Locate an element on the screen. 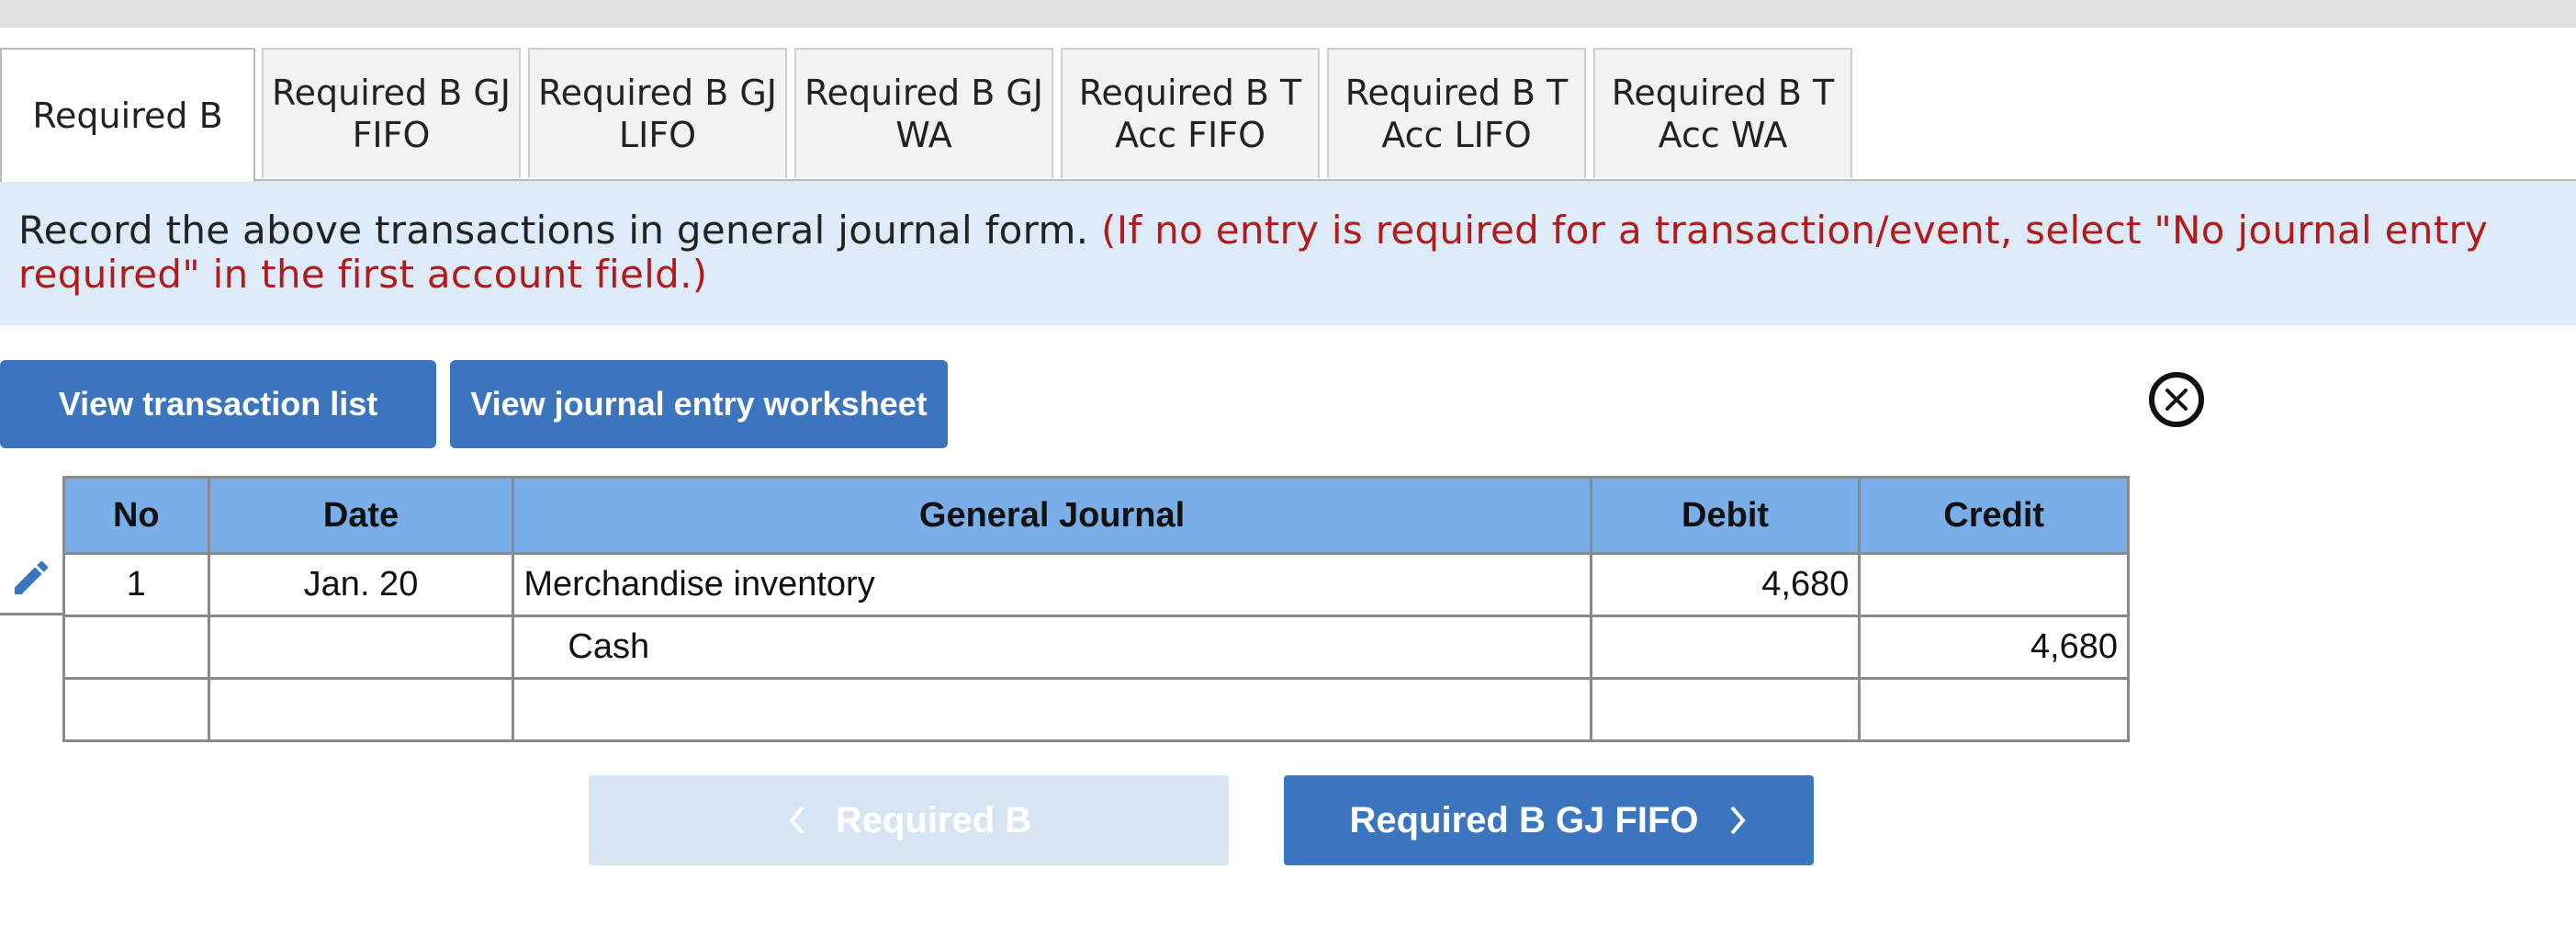 This screenshot has height=948, width=2576. header-credit: Credit is located at coordinates (1994, 515).